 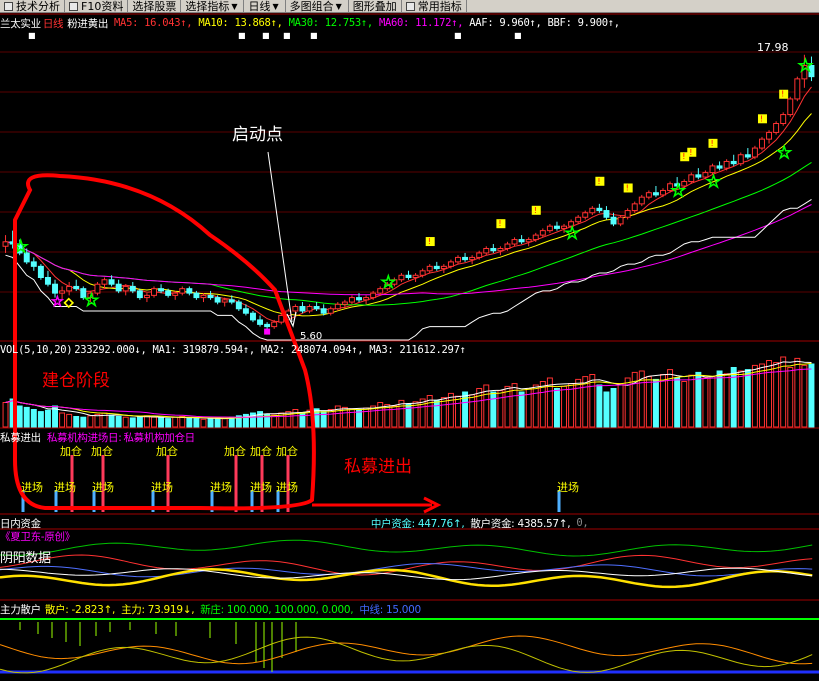 What do you see at coordinates (406, 650) in the screenshot?
I see `main-force-line` at bounding box center [406, 650].